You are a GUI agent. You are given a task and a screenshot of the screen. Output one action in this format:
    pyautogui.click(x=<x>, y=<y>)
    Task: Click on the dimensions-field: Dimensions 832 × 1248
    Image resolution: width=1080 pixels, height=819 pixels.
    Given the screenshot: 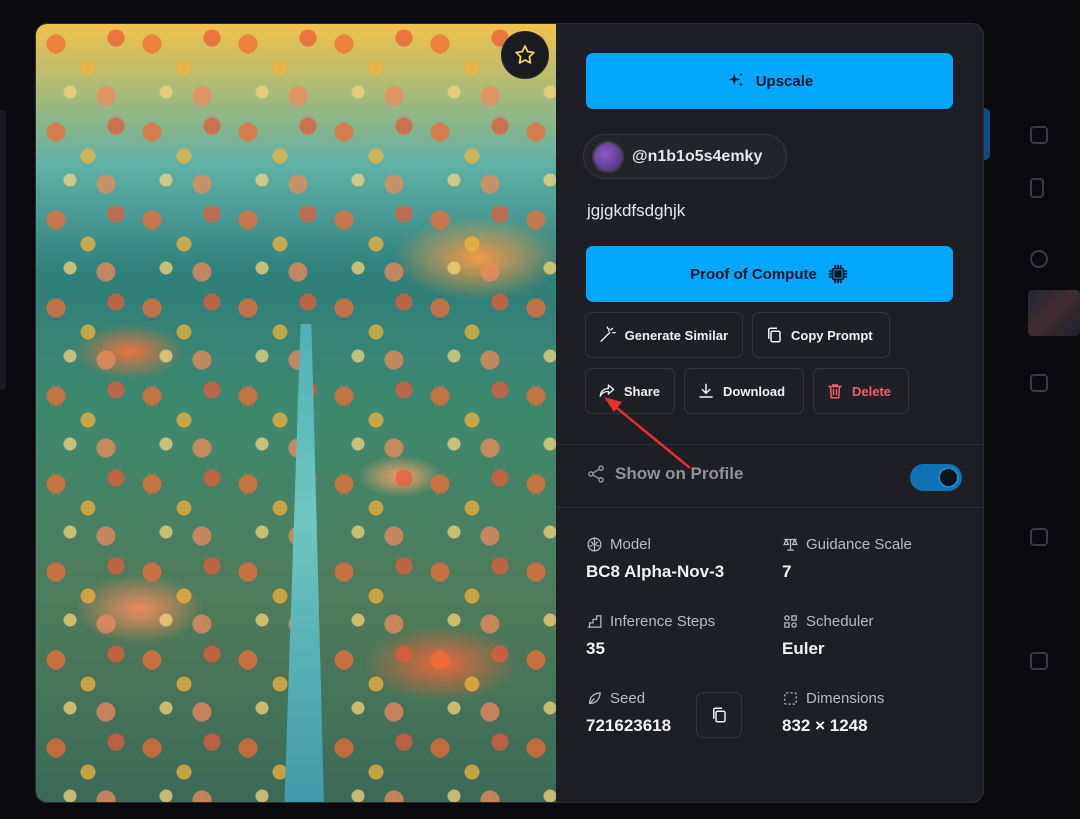 What is the action you would take?
    pyautogui.click(x=833, y=713)
    